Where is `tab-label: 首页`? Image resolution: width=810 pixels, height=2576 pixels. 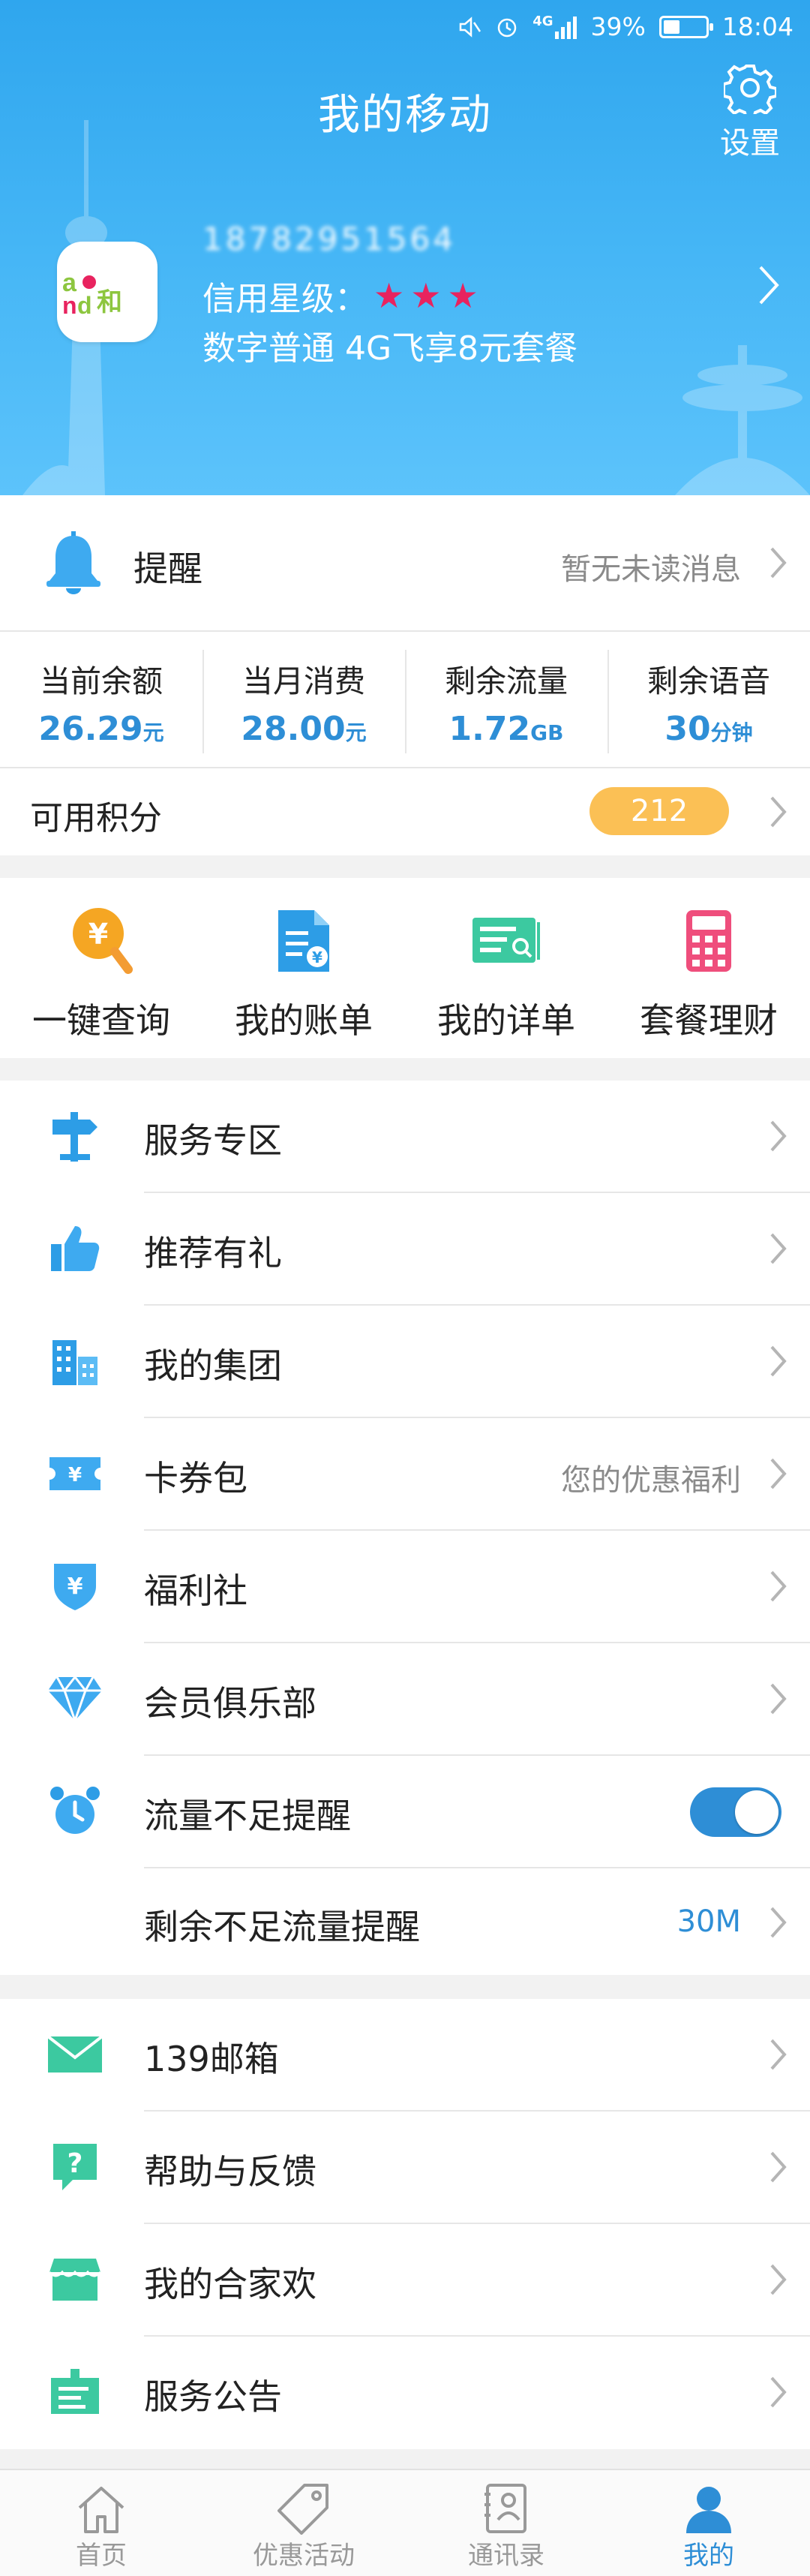 tab-label: 首页 is located at coordinates (101, 2556).